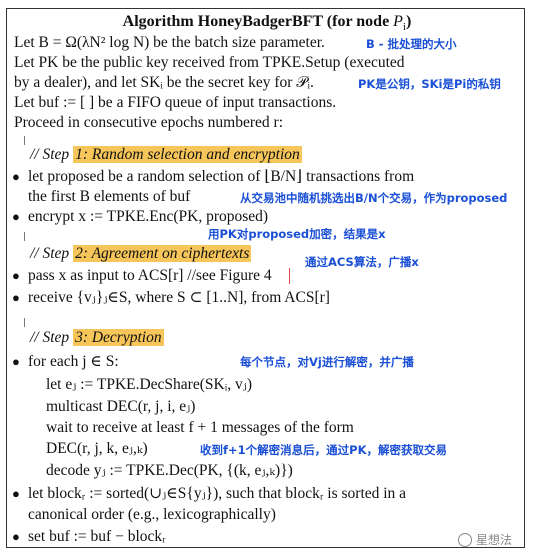 This screenshot has width=534, height=558. I want to click on step-3-label: 3: Decryption, so click(118, 337).